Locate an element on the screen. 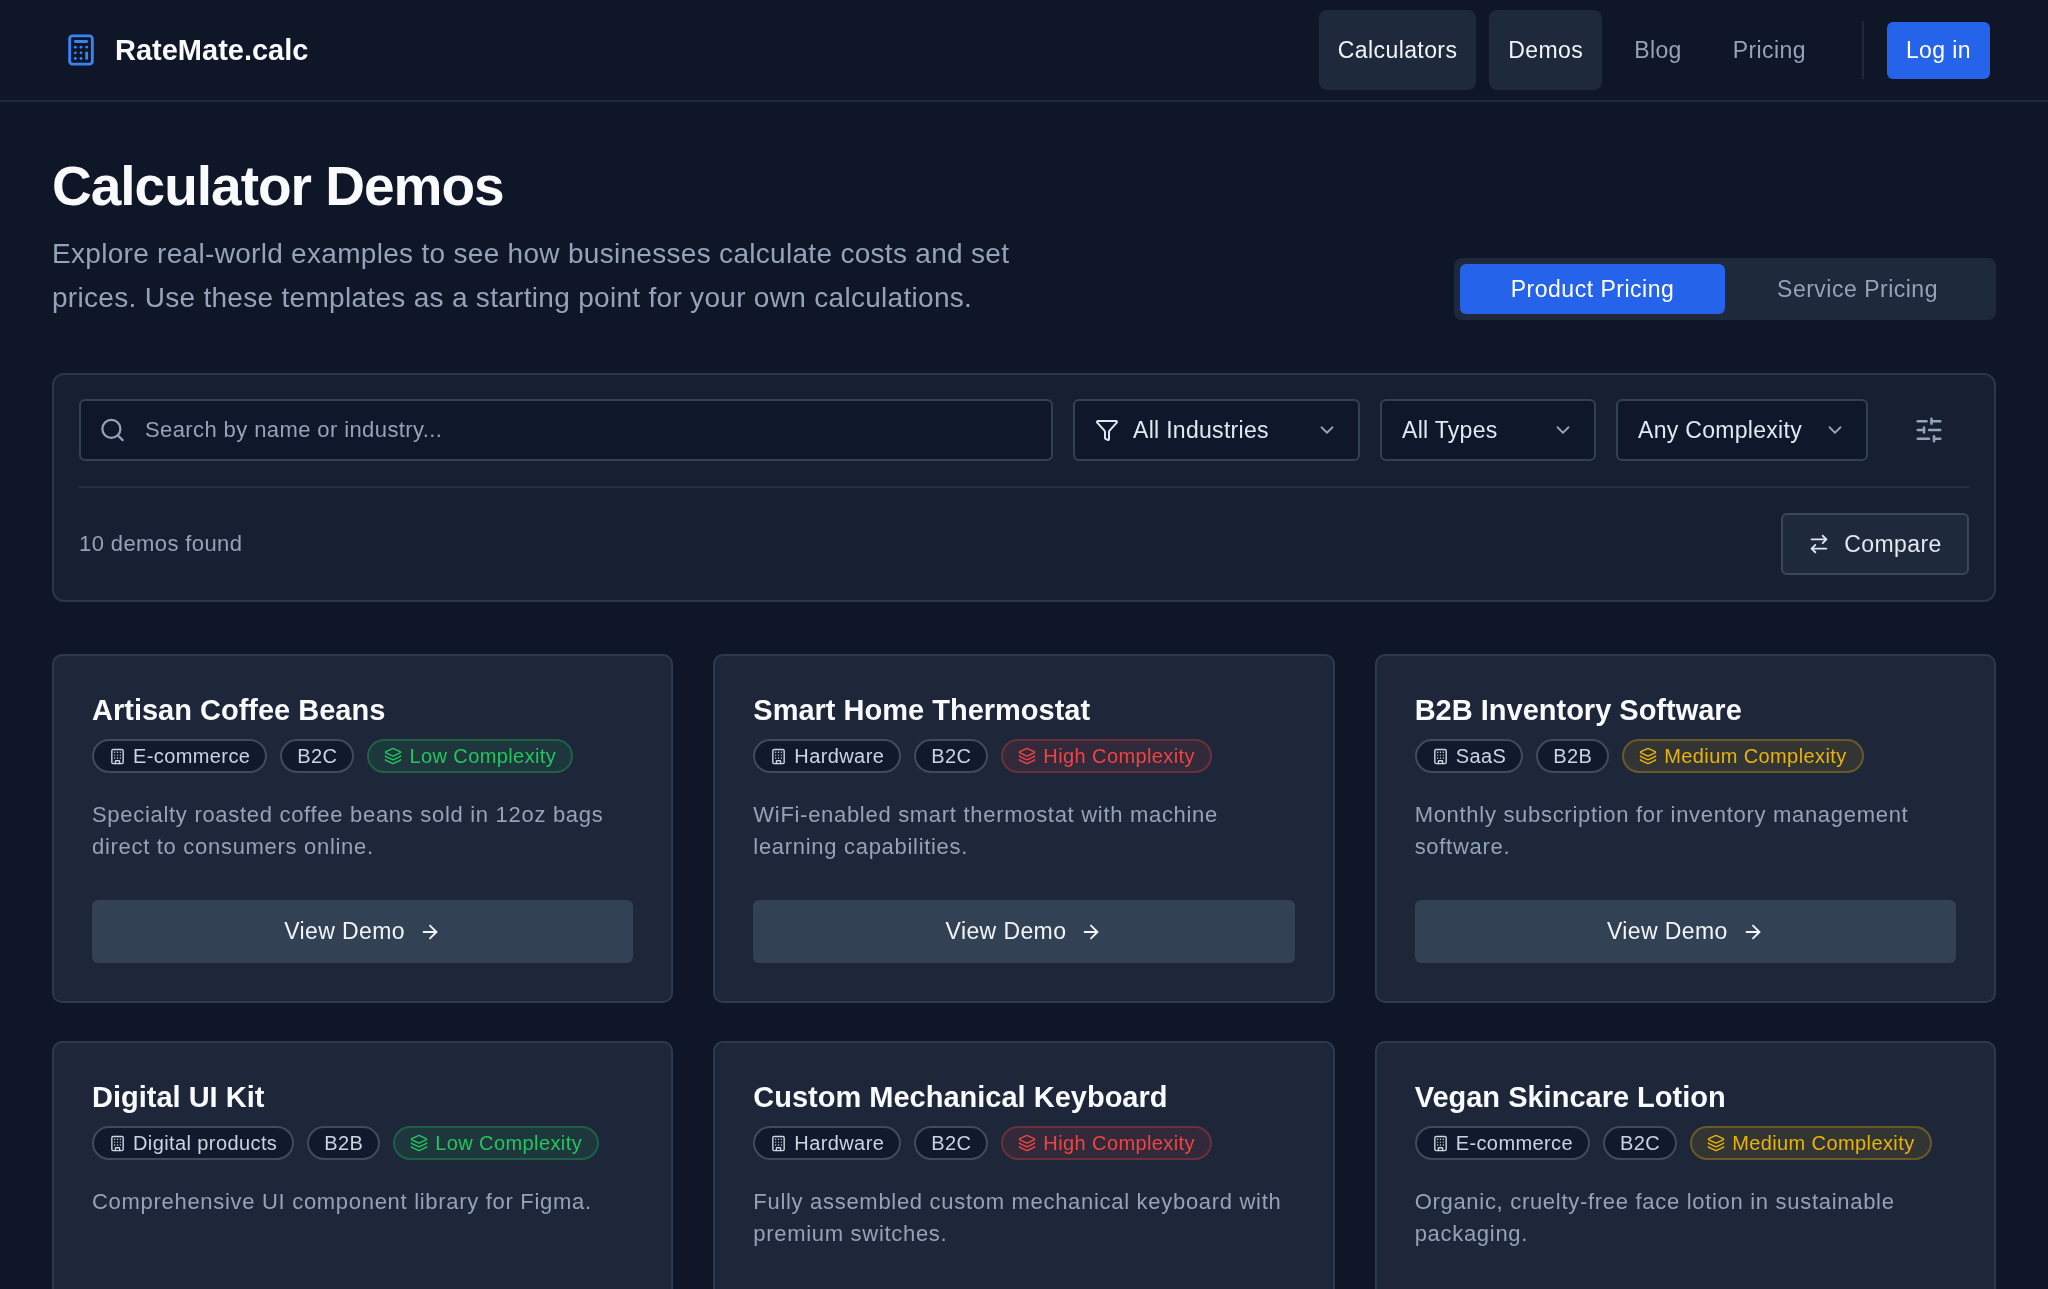 Image resolution: width=2048 pixels, height=1289 pixels. page-subtitle: Explore real-world examples to see how businesses calculate costs and set prices. Use these templates as a starting point for your own calculations. is located at coordinates (531, 276).